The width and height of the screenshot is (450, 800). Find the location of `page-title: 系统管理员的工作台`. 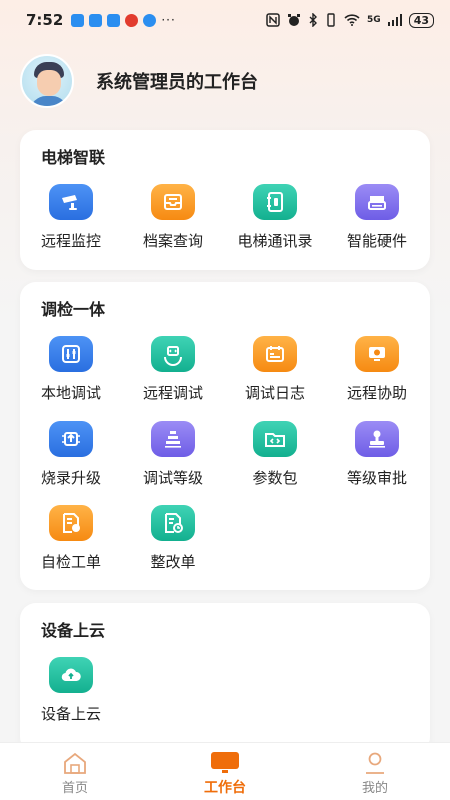

page-title: 系统管理员的工作台 is located at coordinates (177, 82).